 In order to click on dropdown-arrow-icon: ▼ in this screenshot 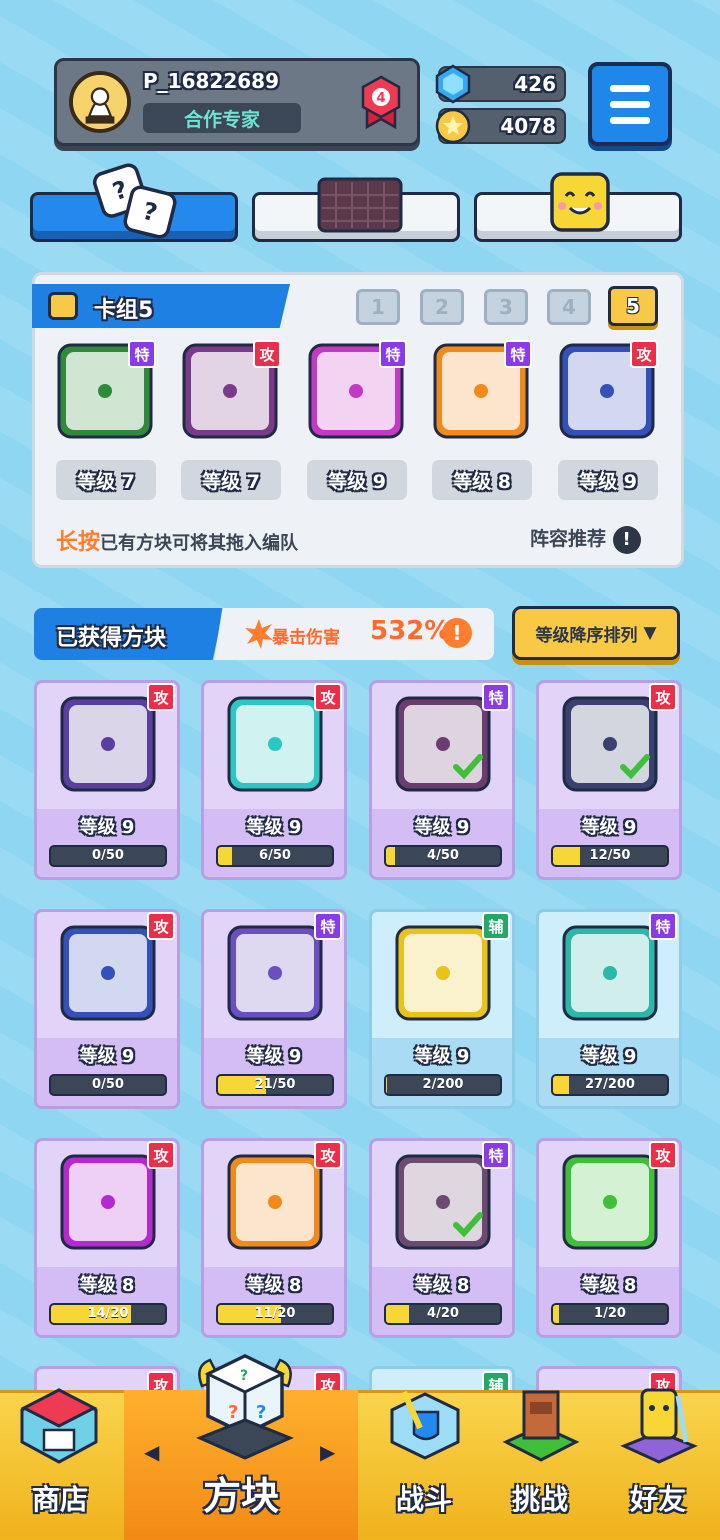, I will do `click(650, 633)`.